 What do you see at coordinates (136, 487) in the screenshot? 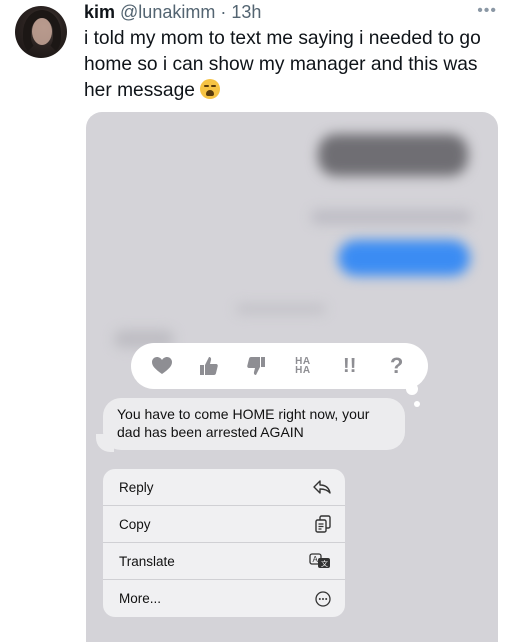
I see `menu-item-label: Reply` at bounding box center [136, 487].